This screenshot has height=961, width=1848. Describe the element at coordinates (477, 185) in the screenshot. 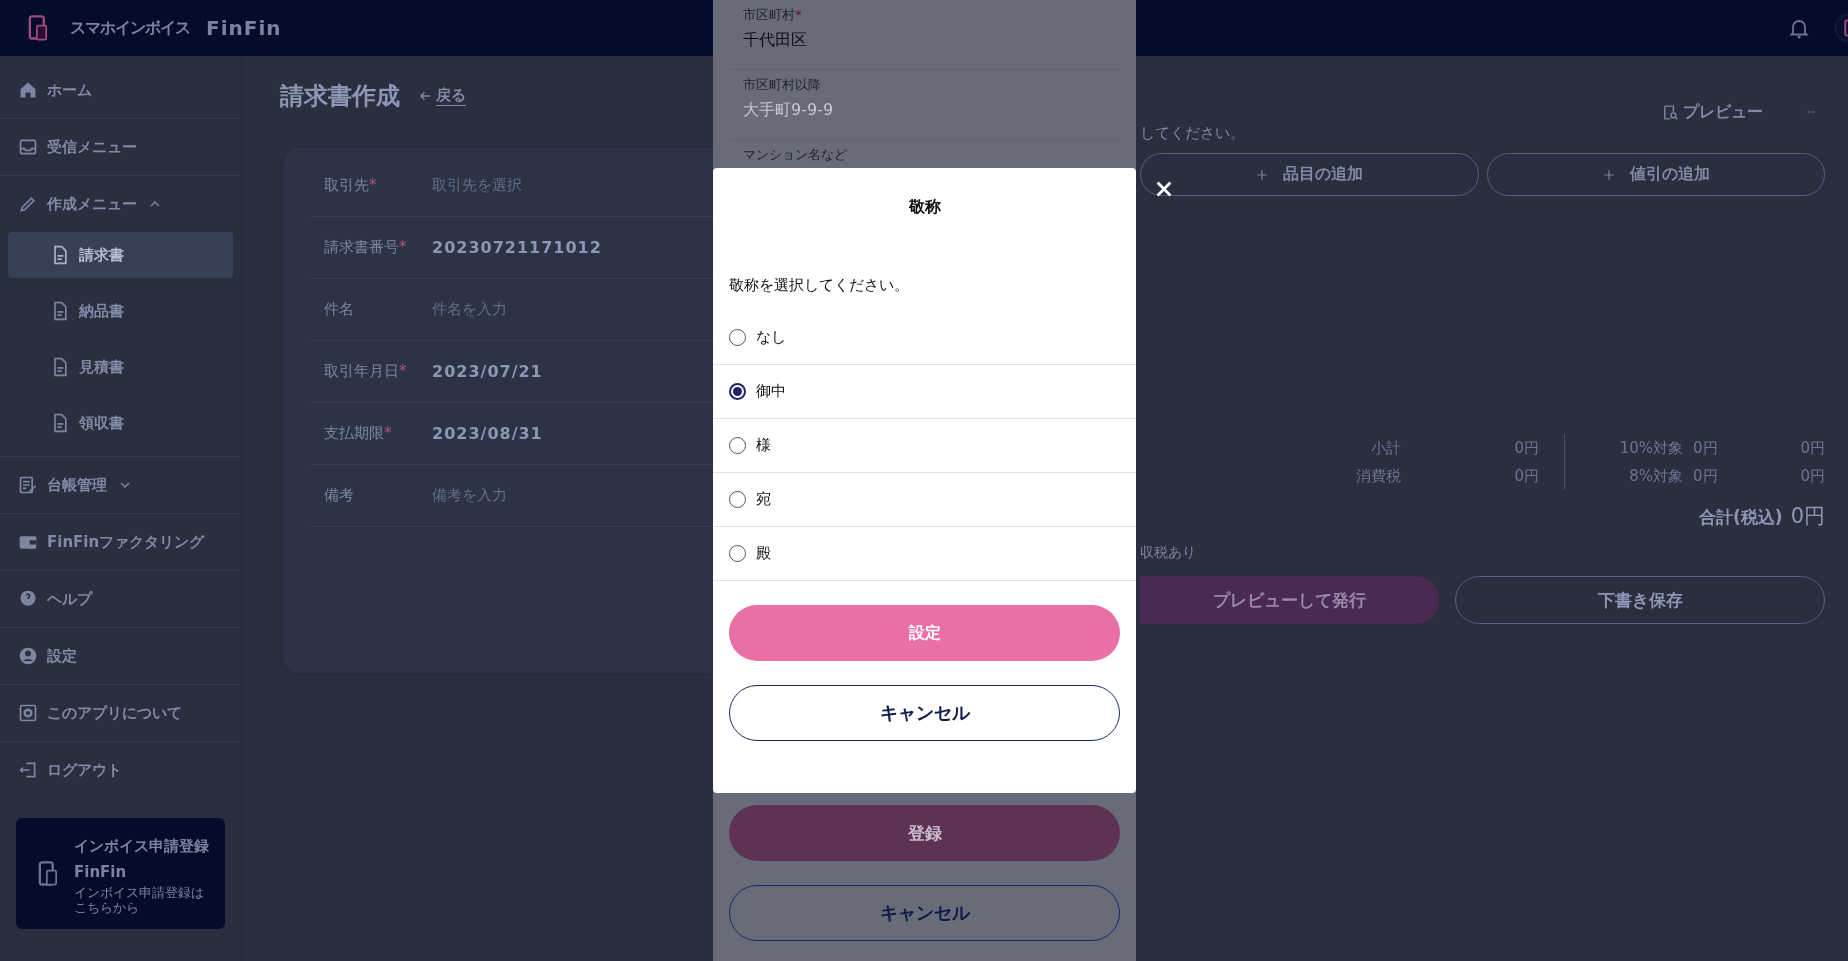

I see `field-placeholder: 取引先を選択` at that location.